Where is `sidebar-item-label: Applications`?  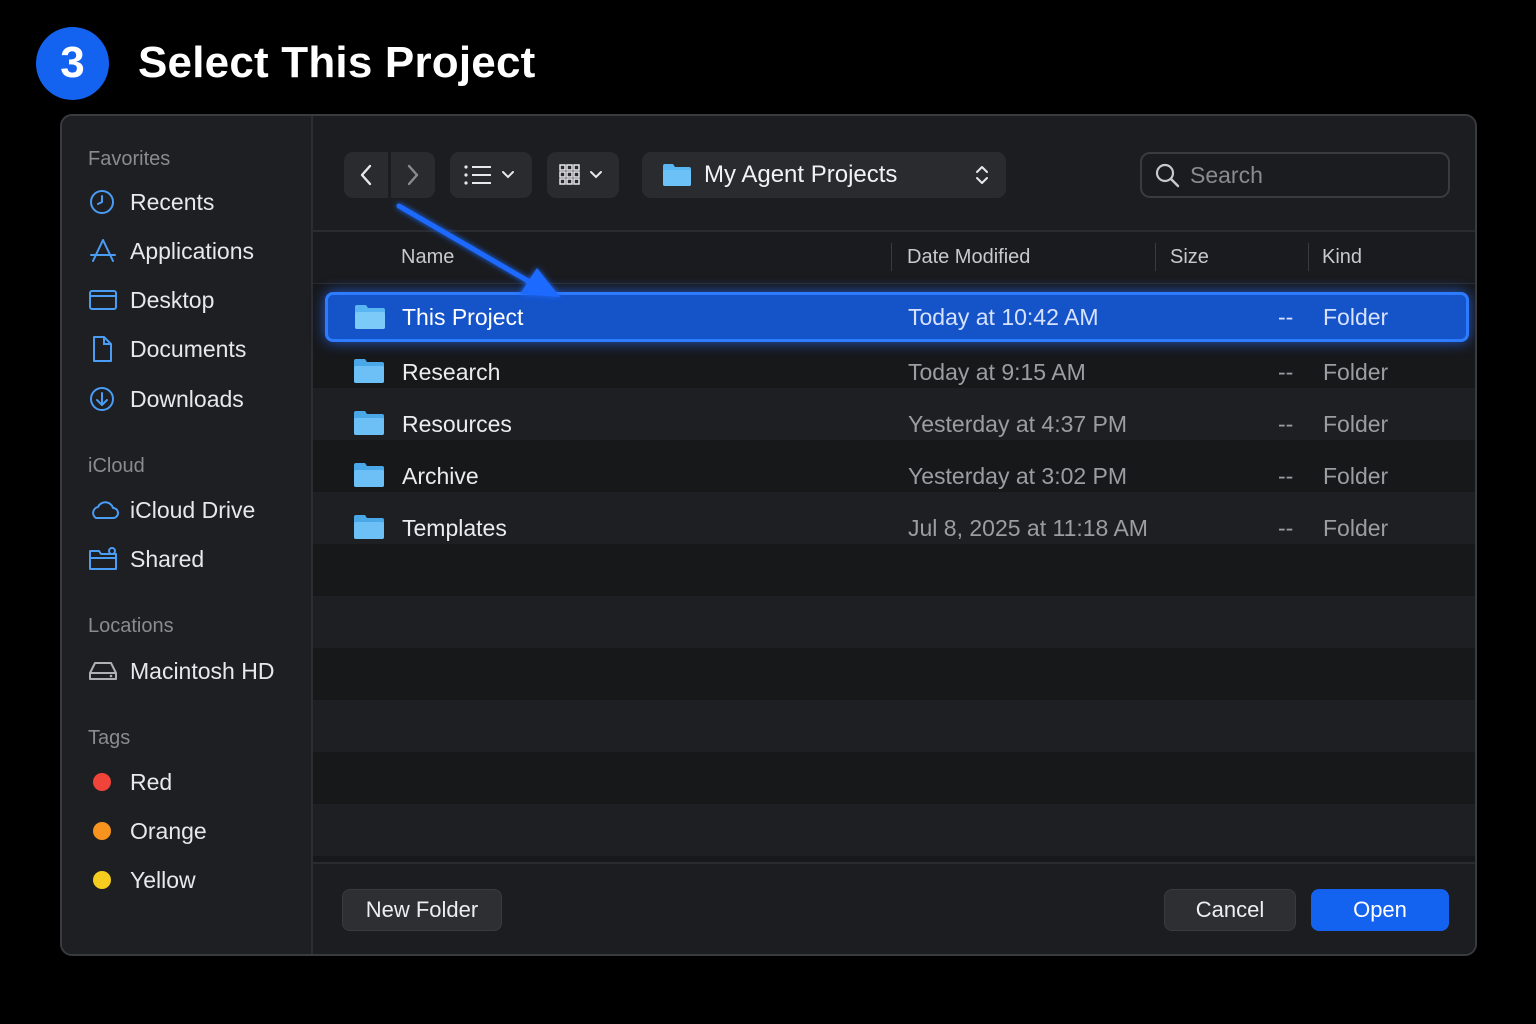 sidebar-item-label: Applications is located at coordinates (192, 250).